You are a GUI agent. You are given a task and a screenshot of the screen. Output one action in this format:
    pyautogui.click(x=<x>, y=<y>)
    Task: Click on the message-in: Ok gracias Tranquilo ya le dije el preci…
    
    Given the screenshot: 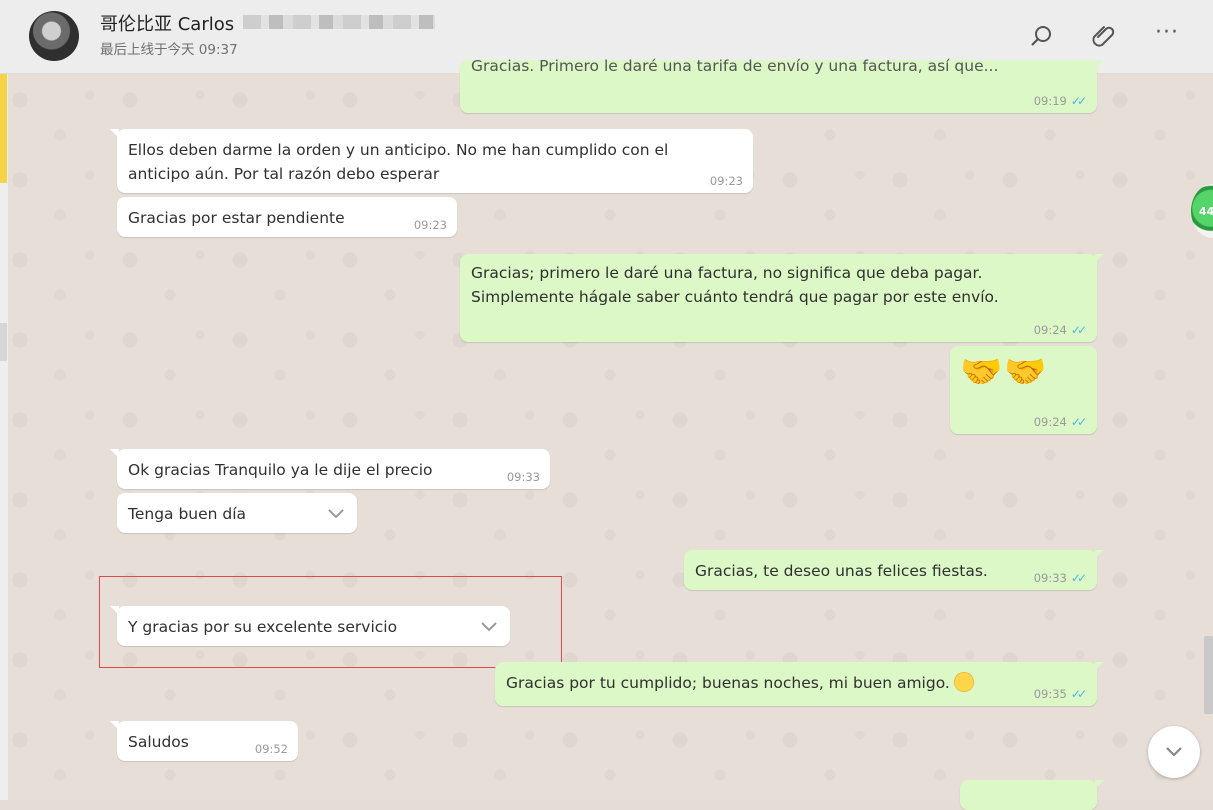 What is the action you would take?
    pyautogui.click(x=330, y=469)
    